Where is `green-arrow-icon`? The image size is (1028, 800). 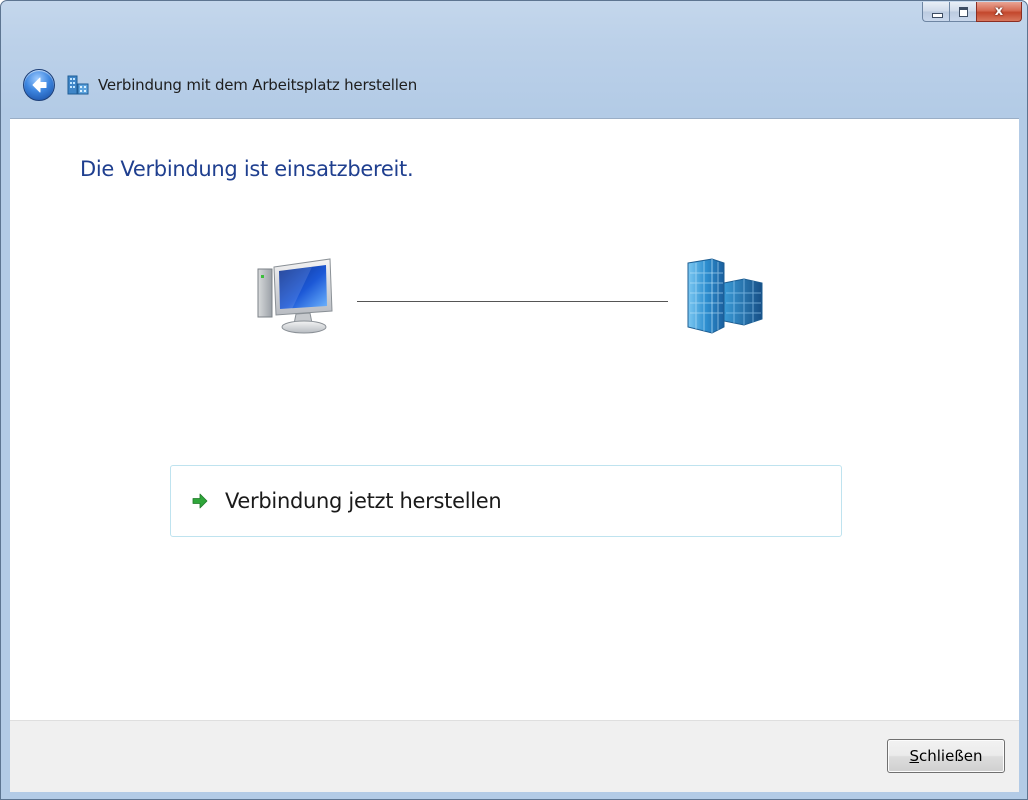
green-arrow-icon is located at coordinates (200, 501).